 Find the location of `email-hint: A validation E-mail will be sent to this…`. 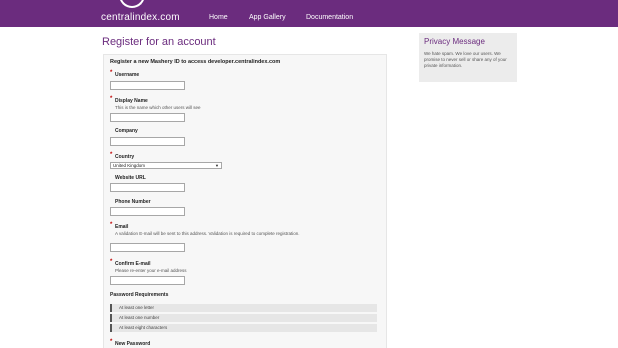

email-hint: A validation E-mail will be sent to this… is located at coordinates (207, 233).